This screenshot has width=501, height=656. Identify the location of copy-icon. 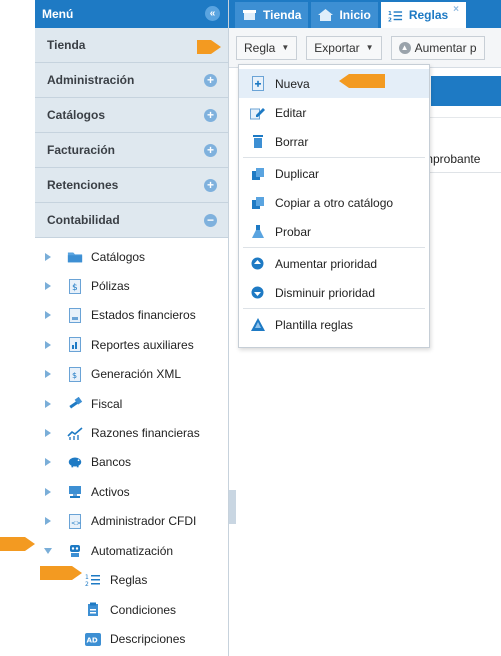
(257, 202).